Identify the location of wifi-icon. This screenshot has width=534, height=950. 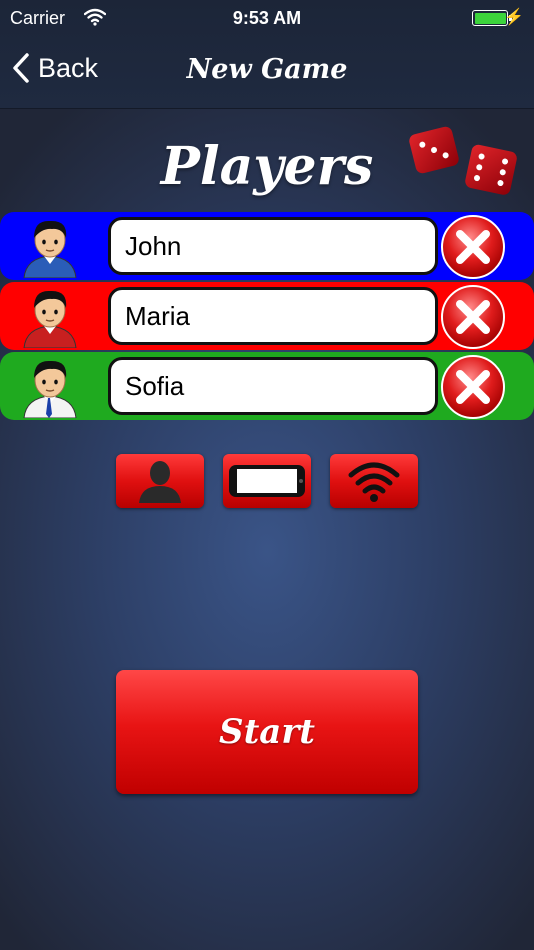
(374, 482).